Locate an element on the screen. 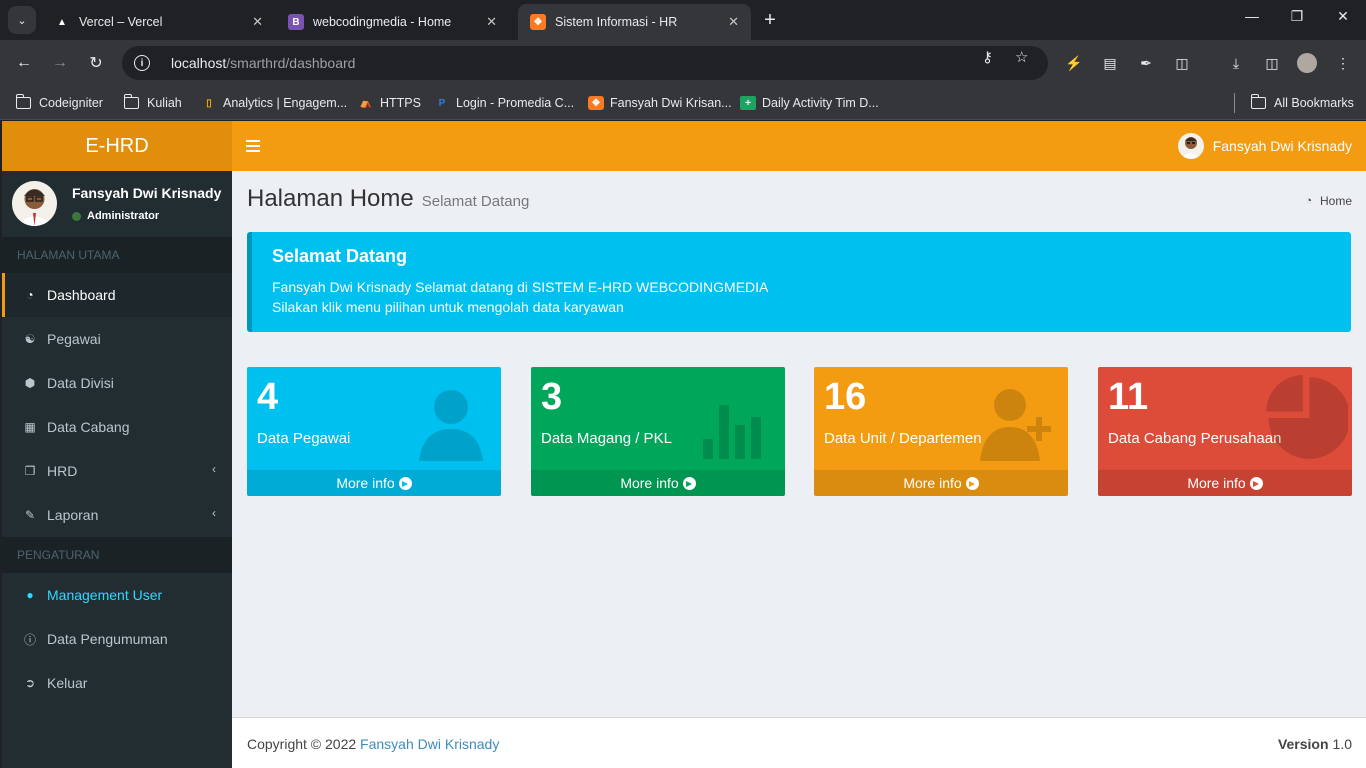  top-user-name: Fansyah Dwi Krisnady is located at coordinates (1282, 146).